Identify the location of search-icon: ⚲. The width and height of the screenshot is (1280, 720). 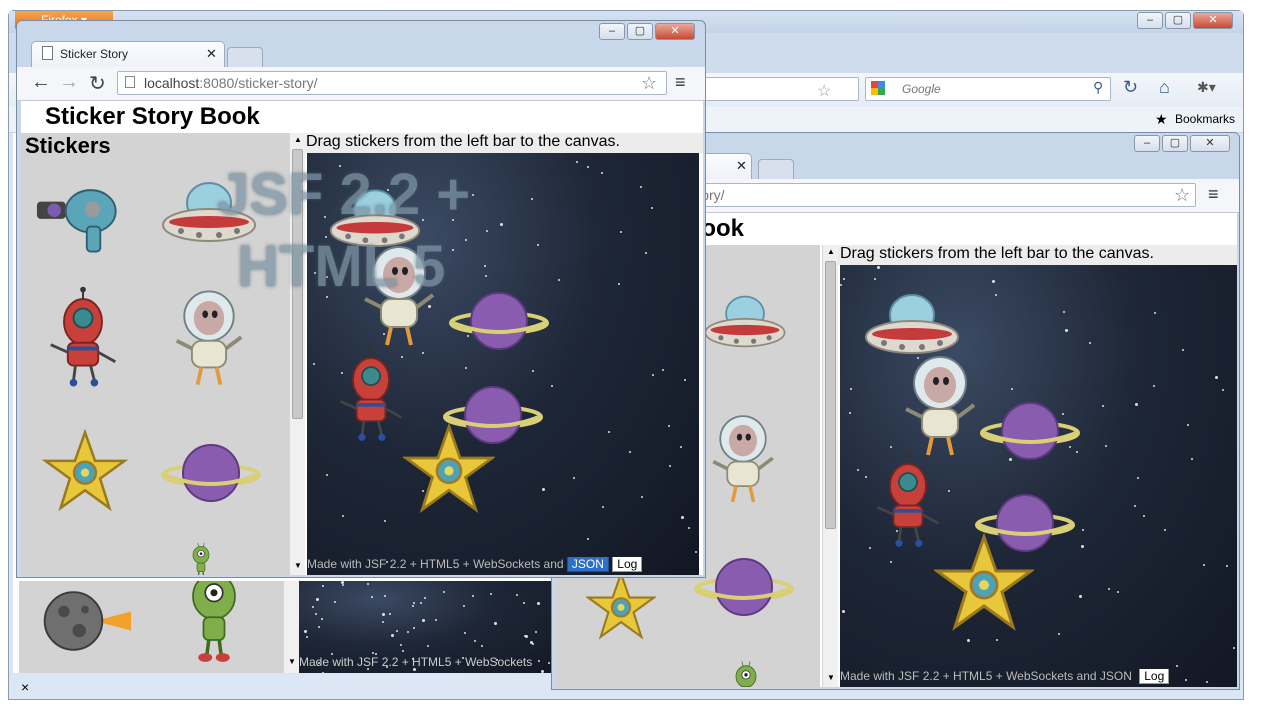
(1098, 87).